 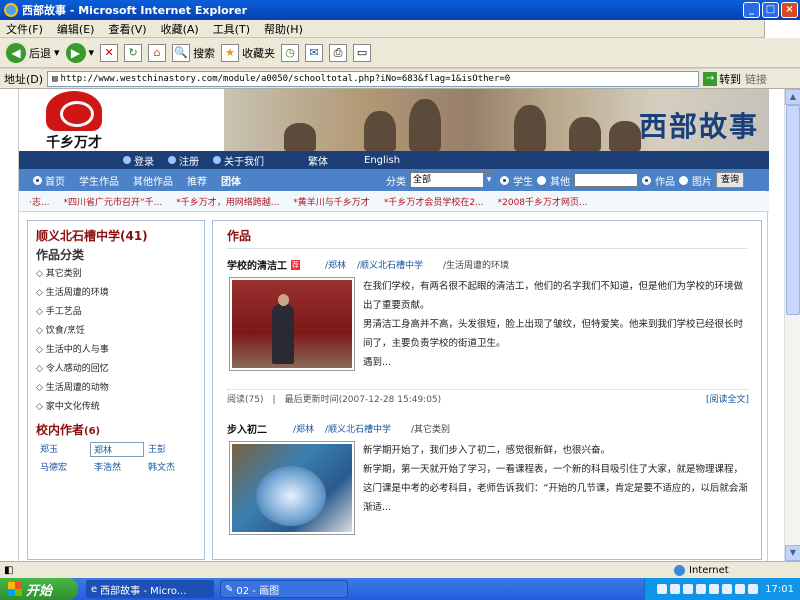 What do you see at coordinates (116, 350) in the screenshot?
I see `category-link: 生活中的人与事` at bounding box center [116, 350].